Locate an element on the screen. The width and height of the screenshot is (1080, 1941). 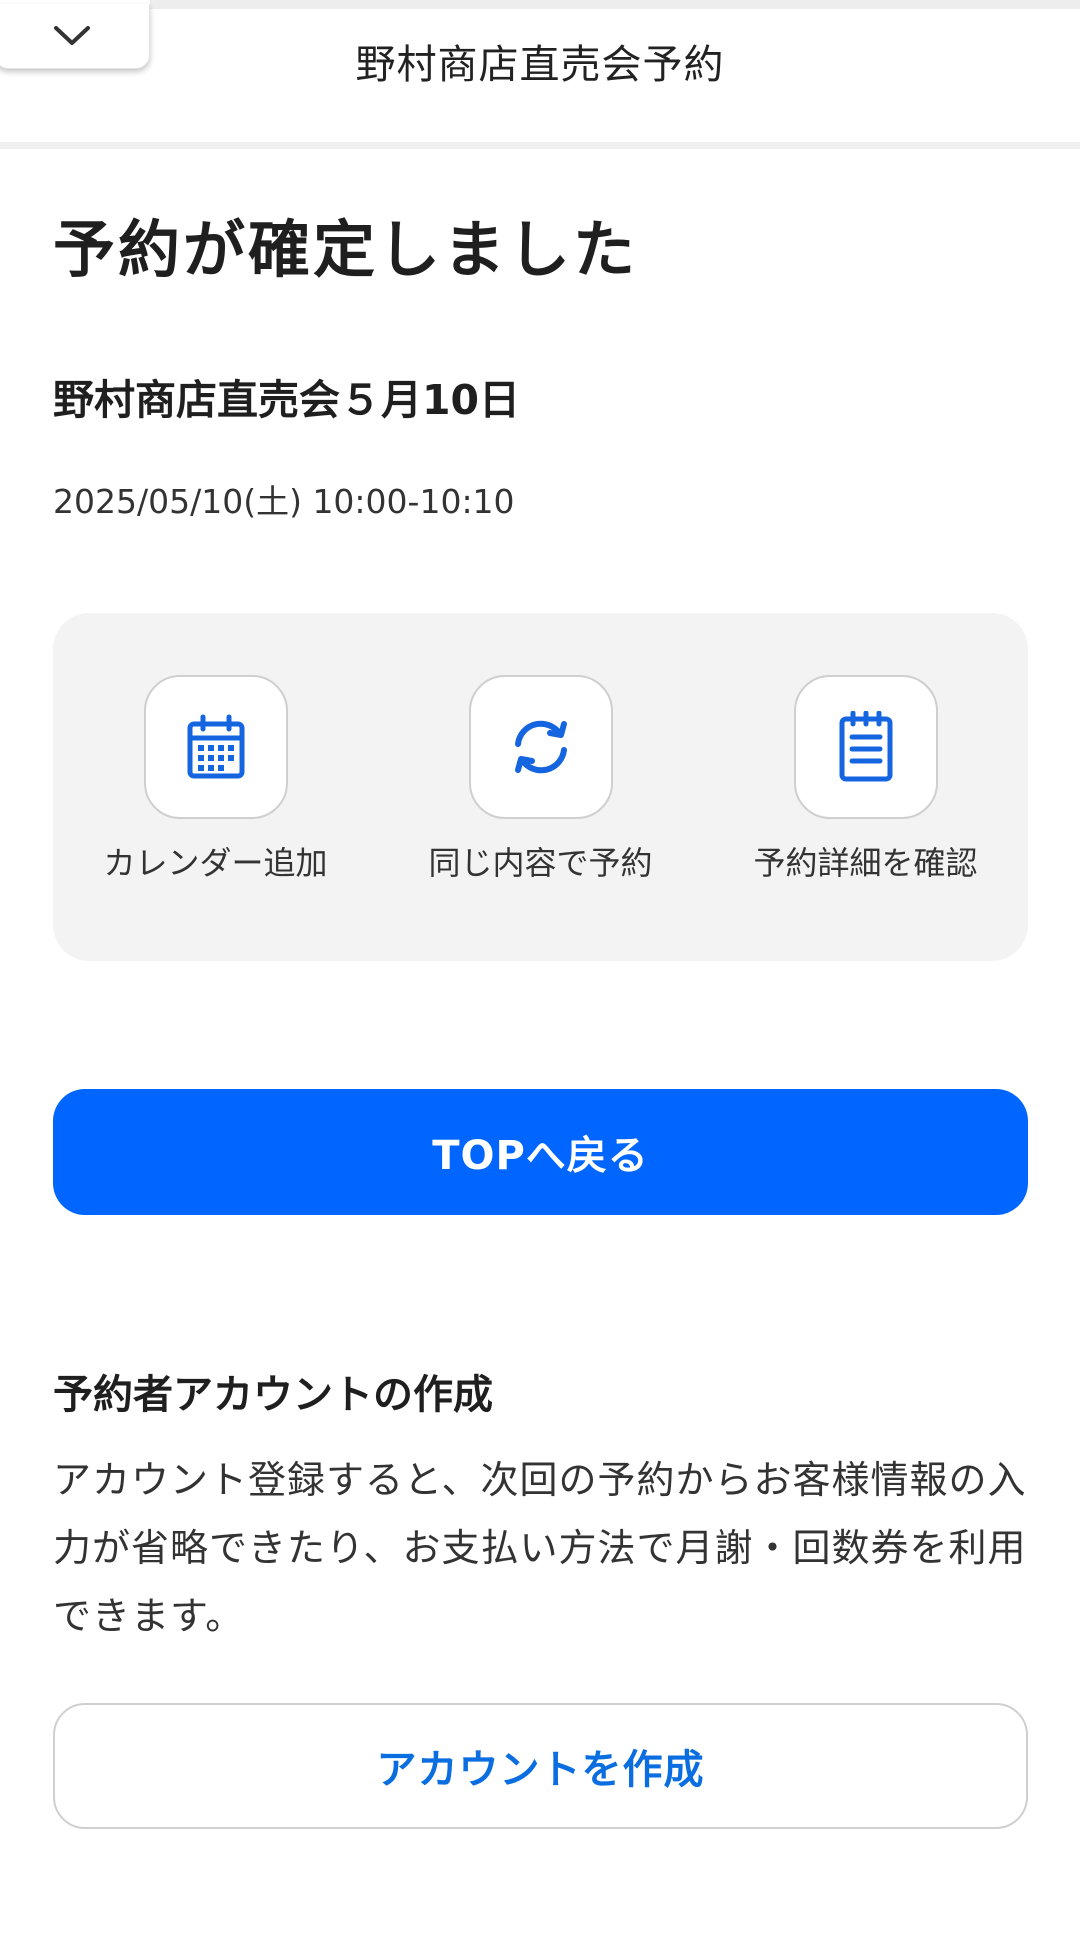
notepad-icon is located at coordinates (865, 746).